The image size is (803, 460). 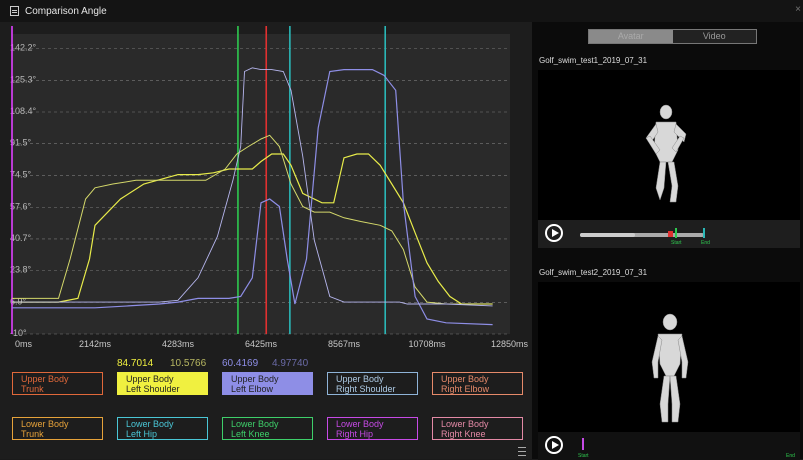 I want to click on y-tick-label: 23.8°, so click(x=21, y=270).